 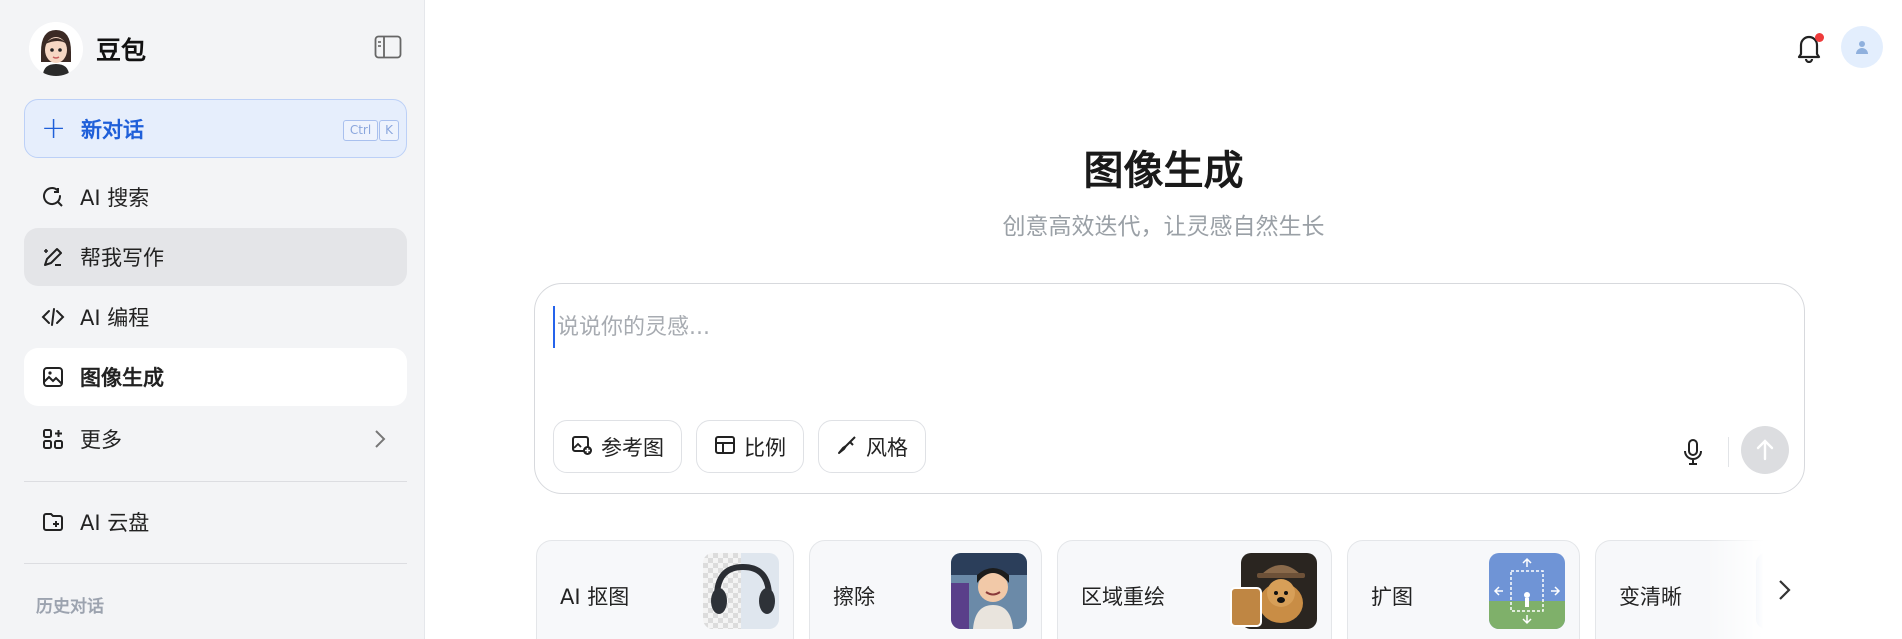 I want to click on feature-card-outpaint: 扩图, so click(x=1463, y=589).